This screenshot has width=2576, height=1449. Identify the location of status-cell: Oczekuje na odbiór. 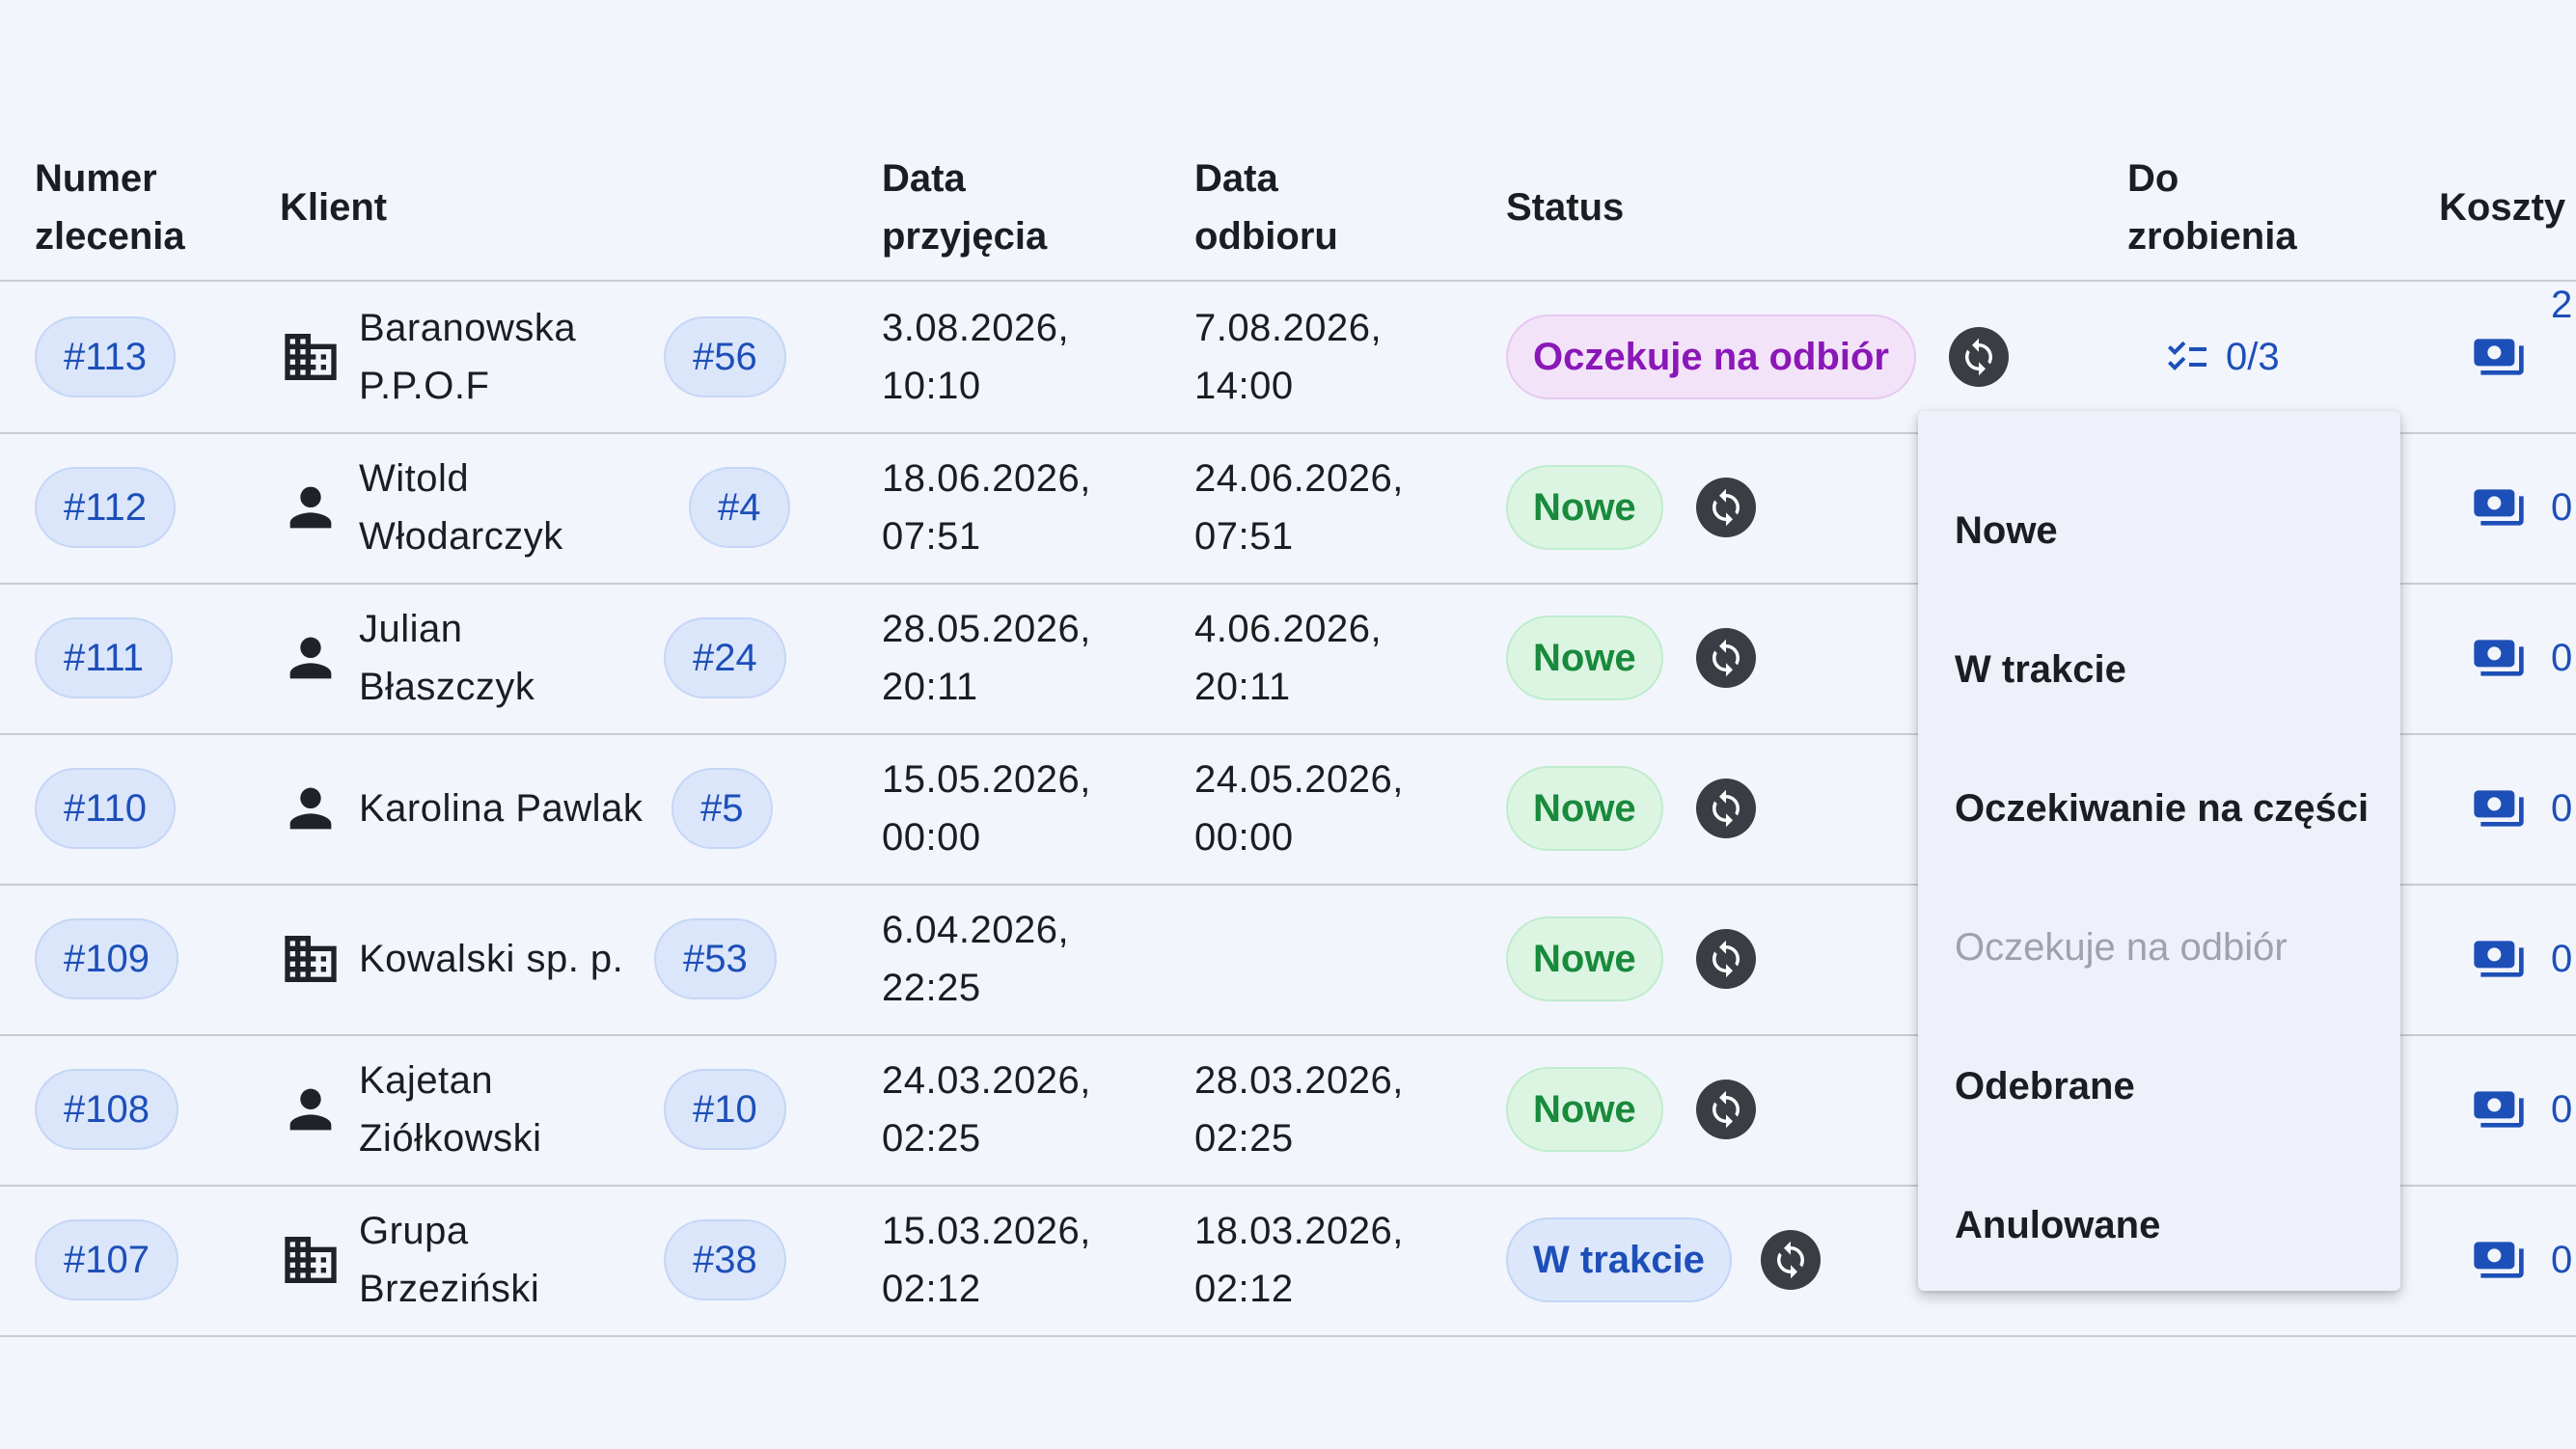
(1757, 357).